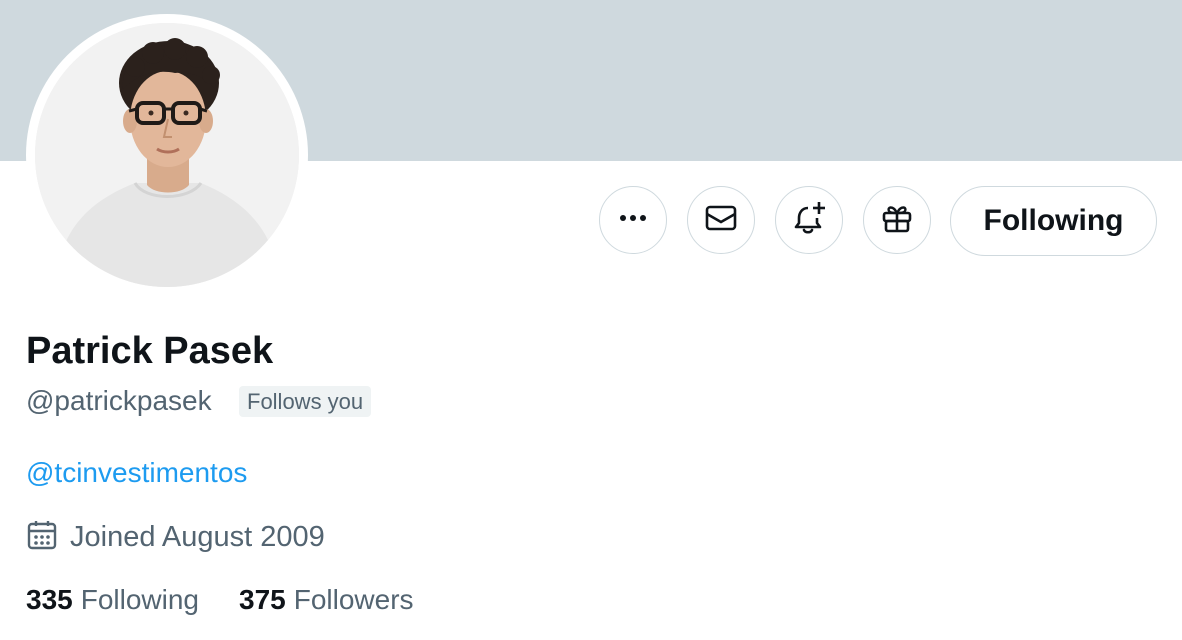  What do you see at coordinates (150, 351) in the screenshot?
I see `profile-name: Patrick Pasek` at bounding box center [150, 351].